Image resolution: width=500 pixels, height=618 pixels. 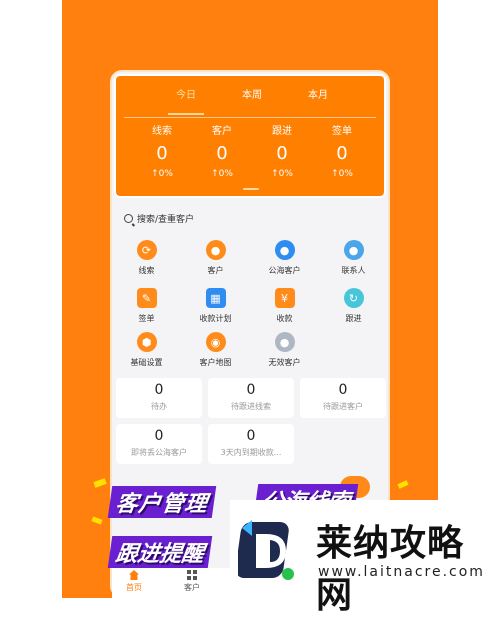 I want to click on grid-item-payments: ¥ 收款, so click(x=284, y=310).